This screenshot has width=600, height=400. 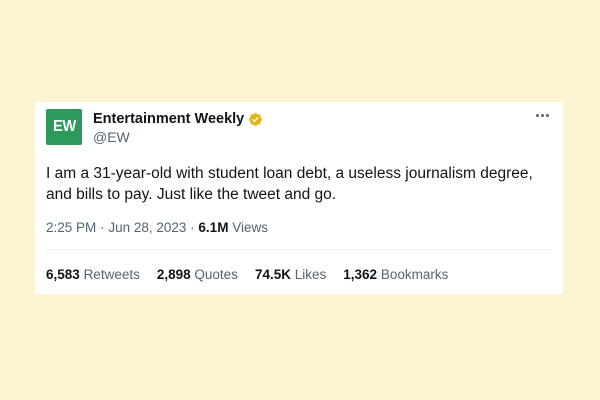 What do you see at coordinates (272, 274) in the screenshot?
I see `stat-count: 74.5K` at bounding box center [272, 274].